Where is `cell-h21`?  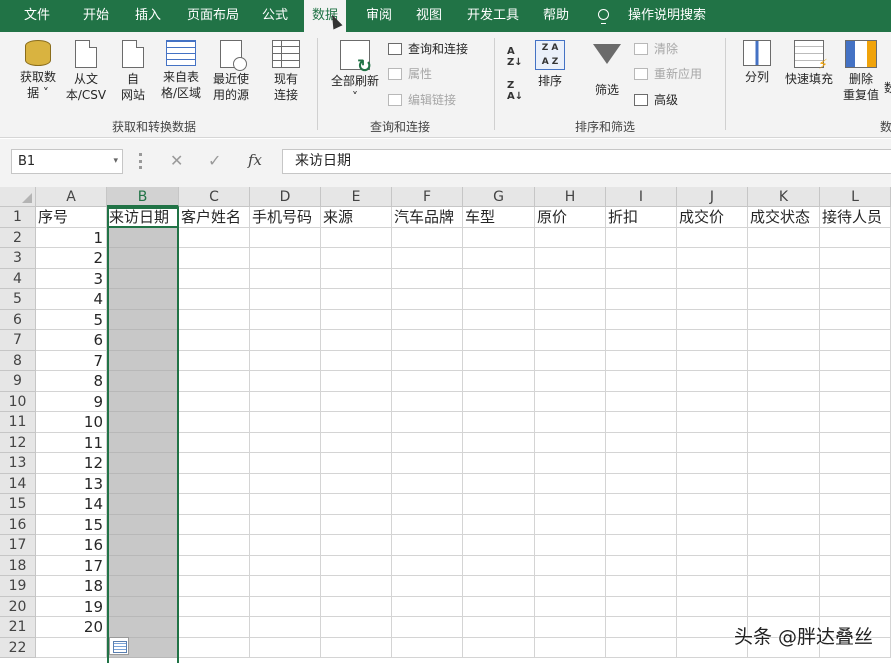
cell-h21 is located at coordinates (570, 627).